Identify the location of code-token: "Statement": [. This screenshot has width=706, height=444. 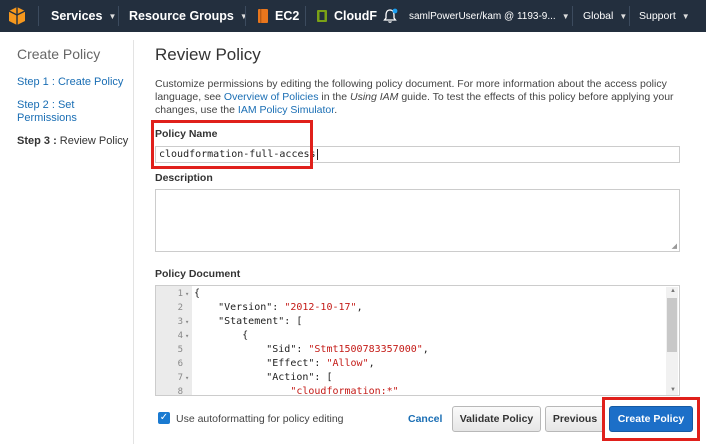
(248, 321).